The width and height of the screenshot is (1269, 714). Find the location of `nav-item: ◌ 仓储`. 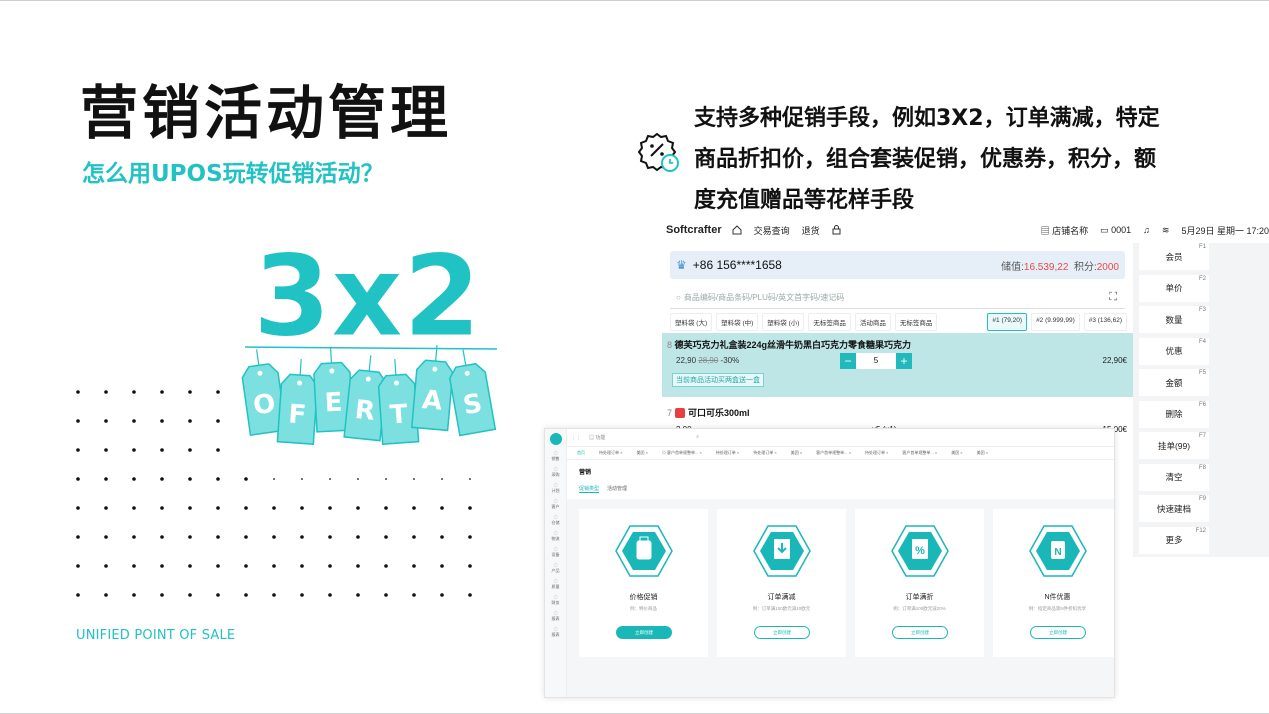

nav-item: ◌ 仓储 is located at coordinates (555, 519).